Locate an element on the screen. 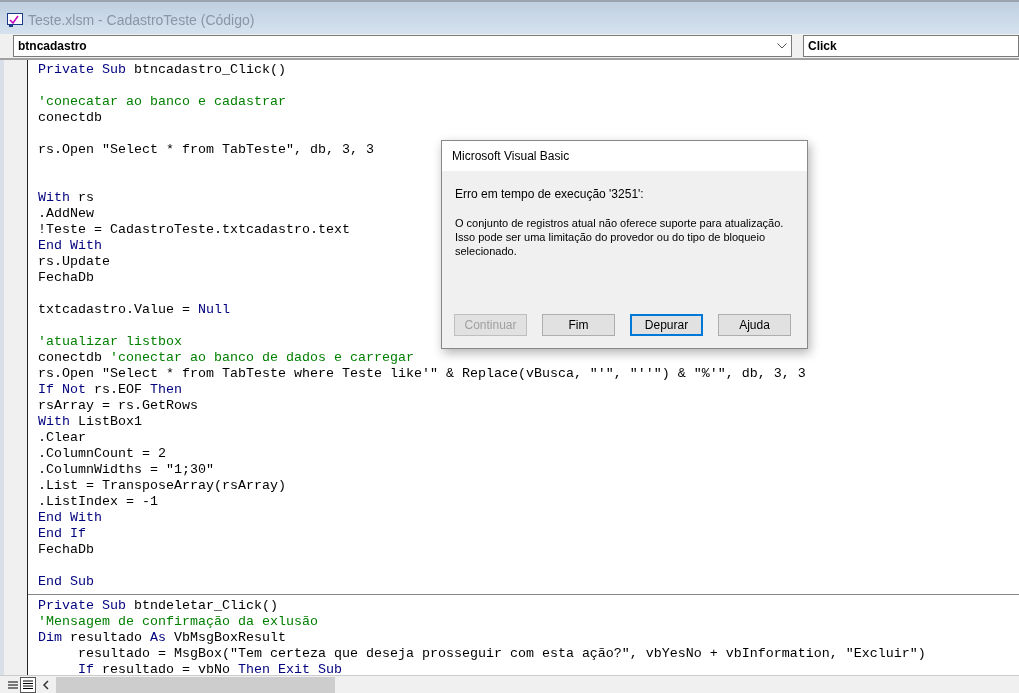 The image size is (1019, 693). code-line: rs.Open "Select * from TabTeste where Teste like'" & Replace(vBusca, "'", "''") & "%'", db, 3, 3 is located at coordinates (422, 373).